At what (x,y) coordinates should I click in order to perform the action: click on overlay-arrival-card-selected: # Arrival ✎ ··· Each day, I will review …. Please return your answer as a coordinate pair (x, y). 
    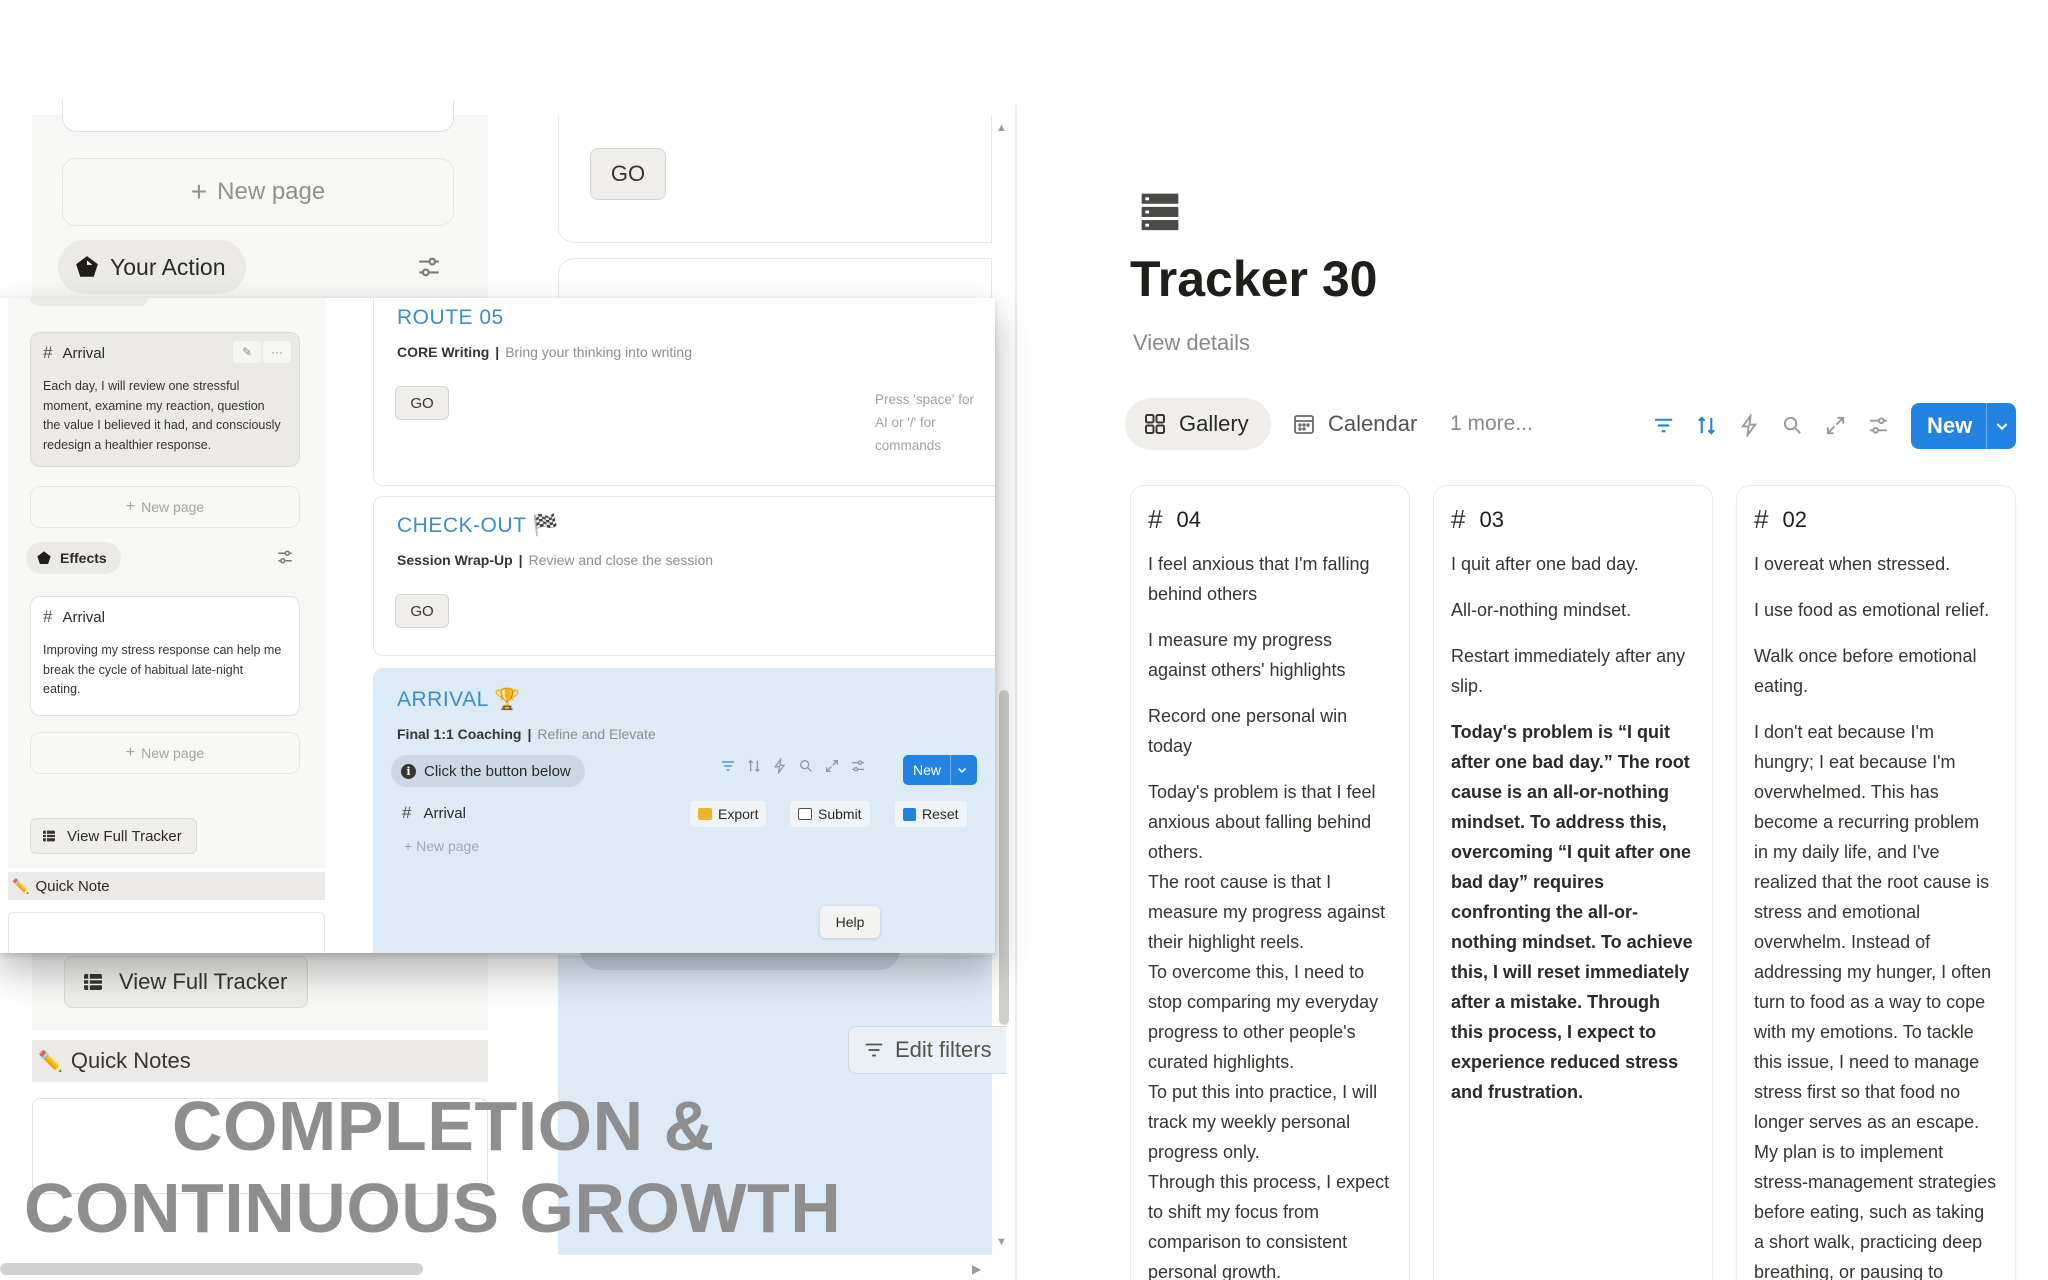
    Looking at the image, I should click on (165, 399).